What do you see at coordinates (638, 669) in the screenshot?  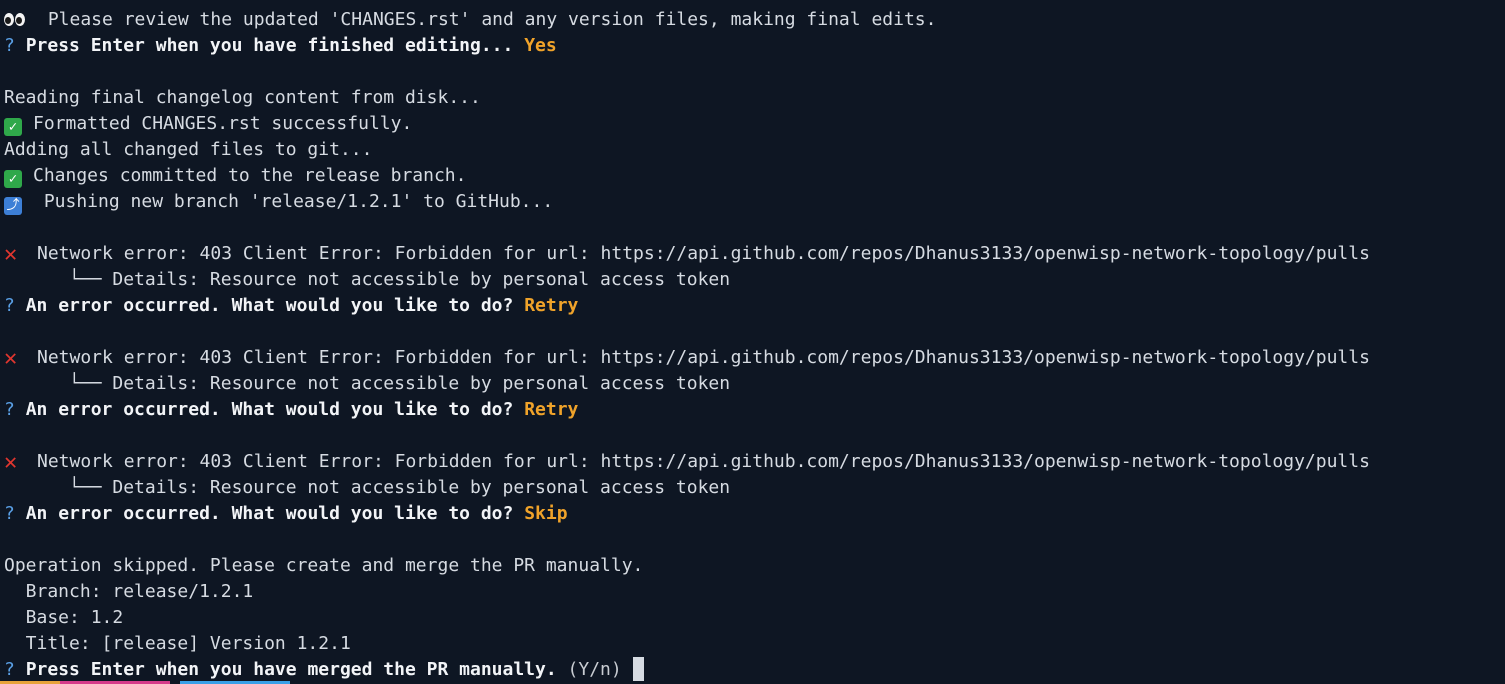 I see `text-cursor` at bounding box center [638, 669].